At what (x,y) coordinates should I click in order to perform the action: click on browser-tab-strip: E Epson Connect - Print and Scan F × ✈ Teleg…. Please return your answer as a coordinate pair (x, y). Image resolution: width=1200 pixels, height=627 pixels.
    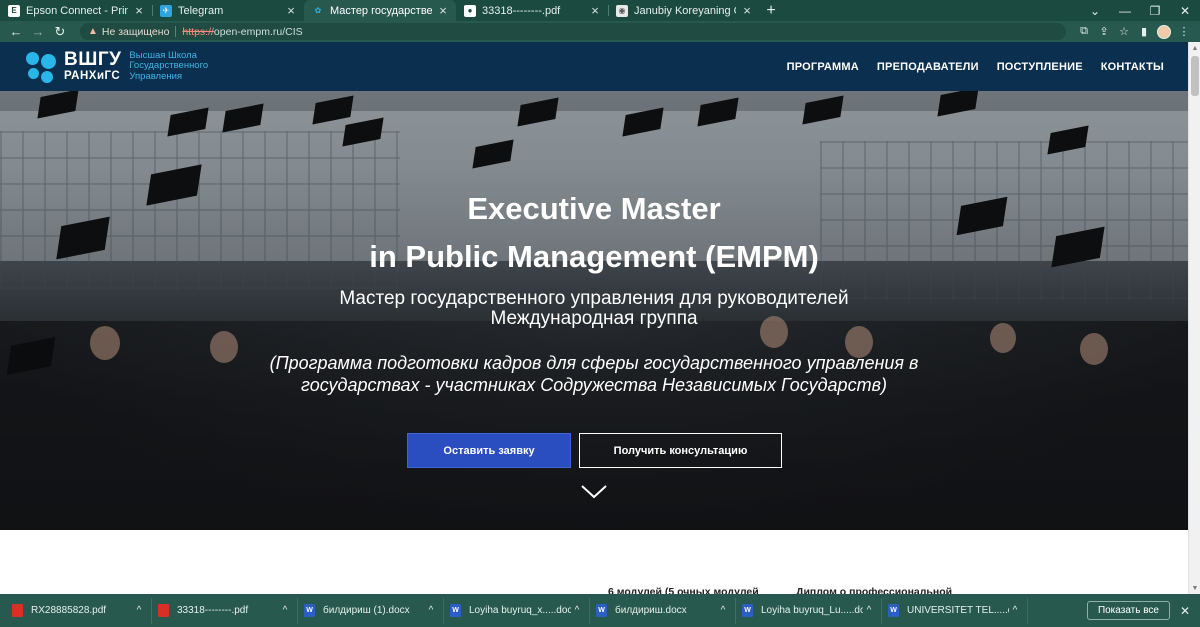
    Looking at the image, I should click on (600, 10).